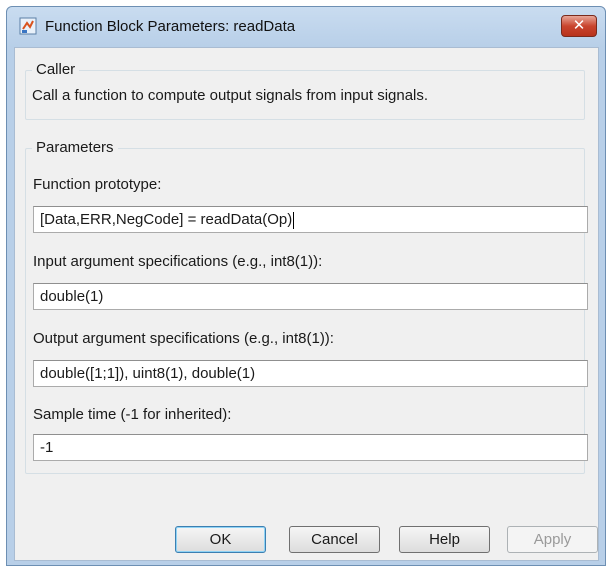  What do you see at coordinates (444, 539) in the screenshot?
I see `help-button: Help` at bounding box center [444, 539].